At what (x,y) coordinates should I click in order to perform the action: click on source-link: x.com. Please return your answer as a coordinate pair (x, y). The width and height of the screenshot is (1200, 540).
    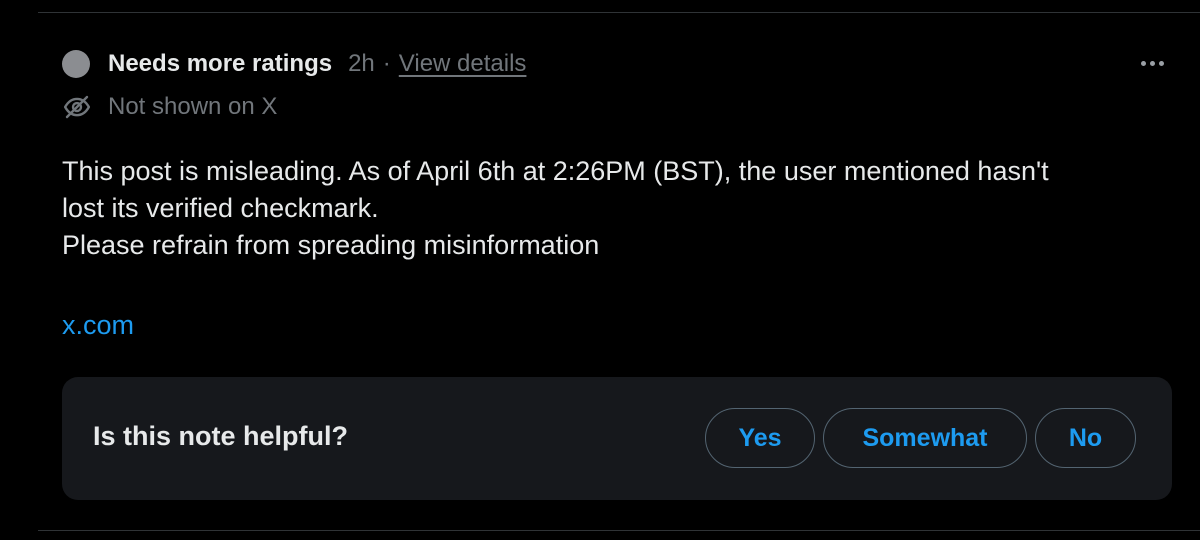
    Looking at the image, I should click on (98, 325).